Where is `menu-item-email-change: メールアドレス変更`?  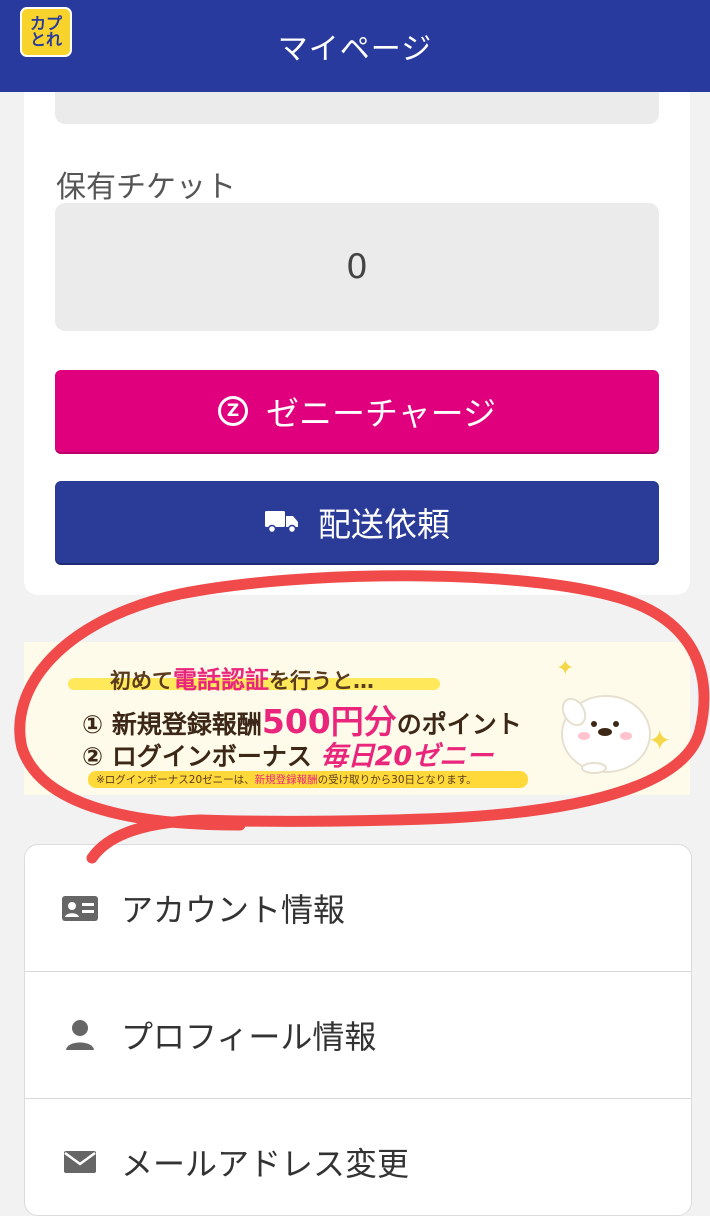
menu-item-email-change: メールアドレス変更 is located at coordinates (358, 1157).